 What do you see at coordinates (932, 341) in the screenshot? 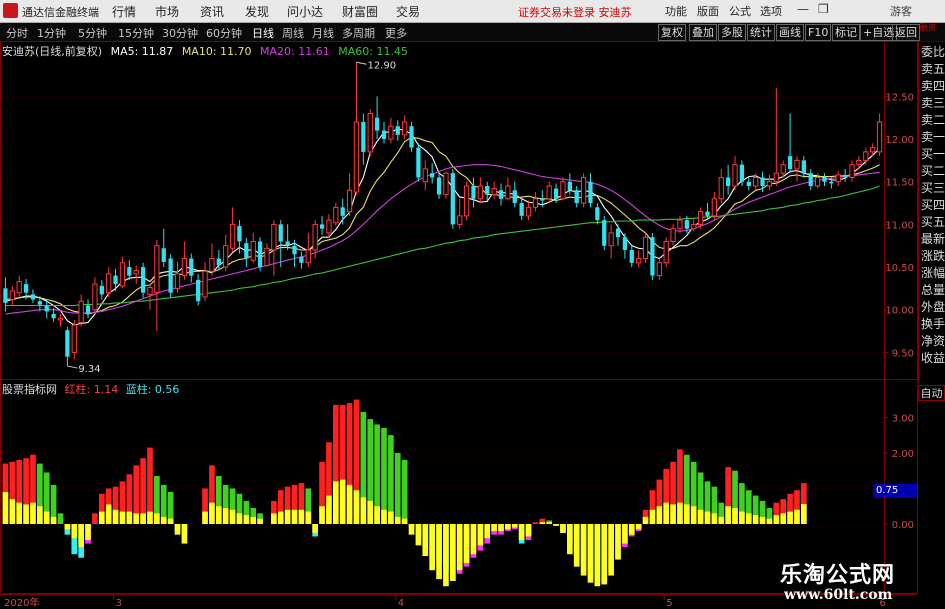
I see `sidebar-item-nav: 净资` at bounding box center [932, 341].